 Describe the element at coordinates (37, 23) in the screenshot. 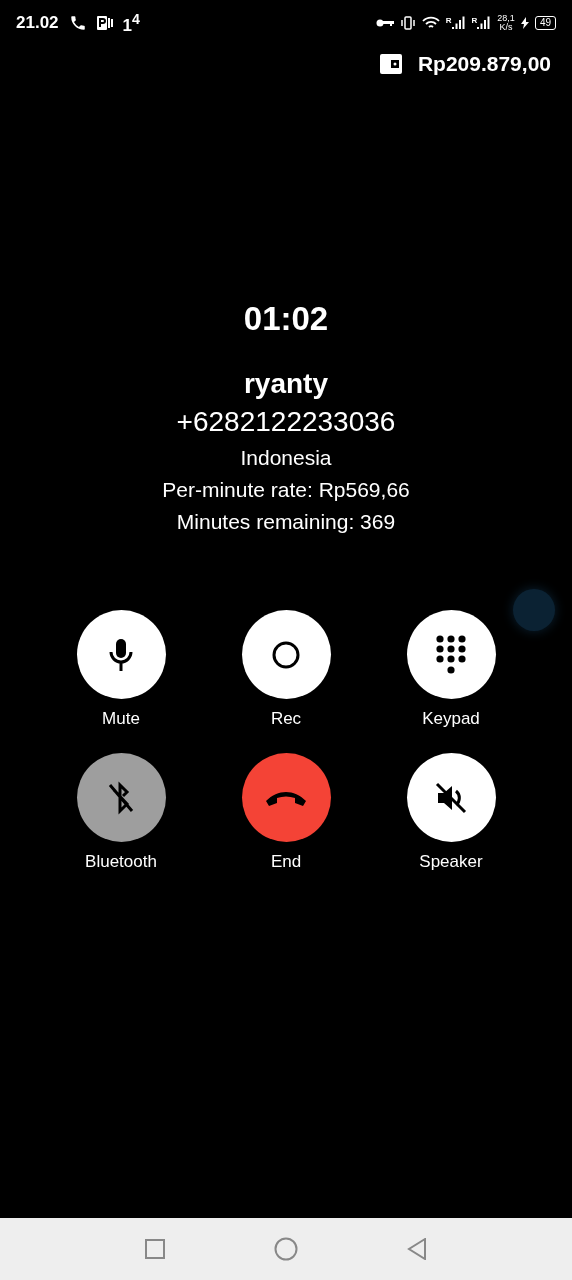

I see `clock: 21.02` at that location.